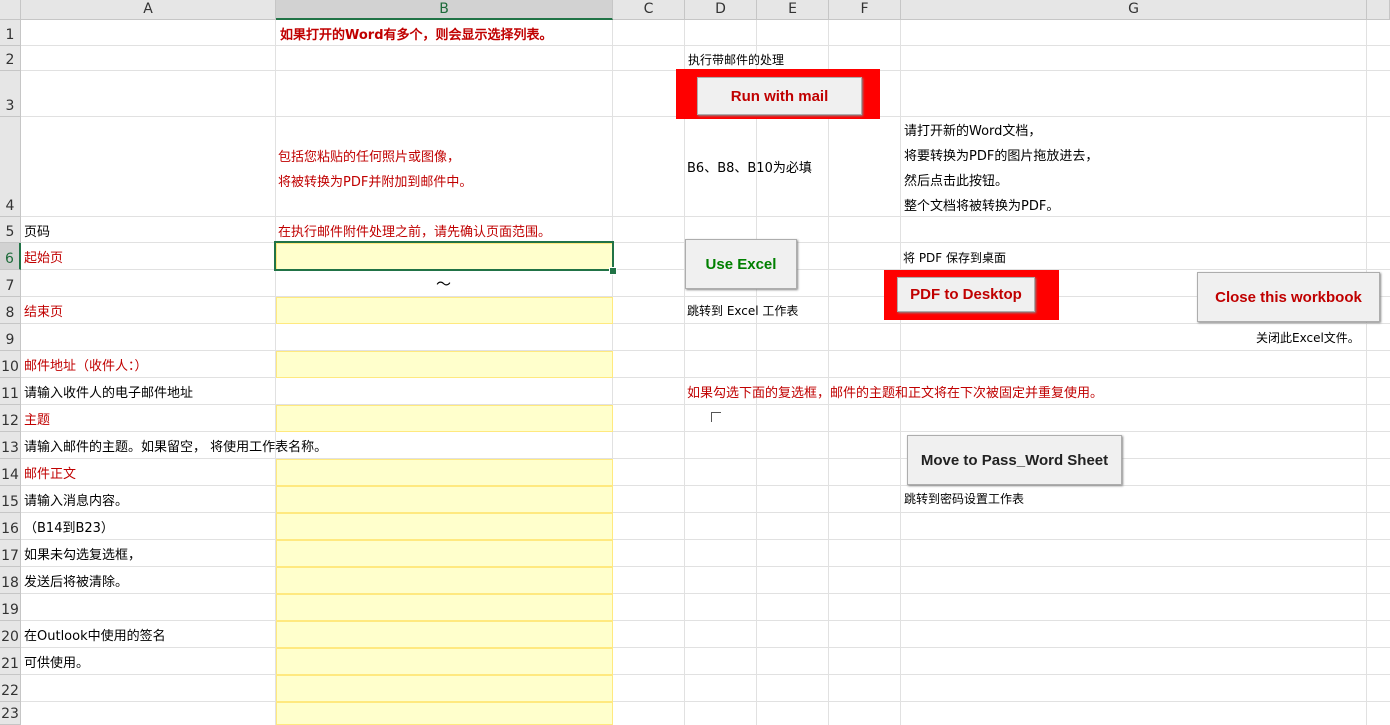 This screenshot has width=1390, height=725. Describe the element at coordinates (1014, 460) in the screenshot. I see `move-to-password-sheet-button: Move to Pass_Word Sheet` at that location.